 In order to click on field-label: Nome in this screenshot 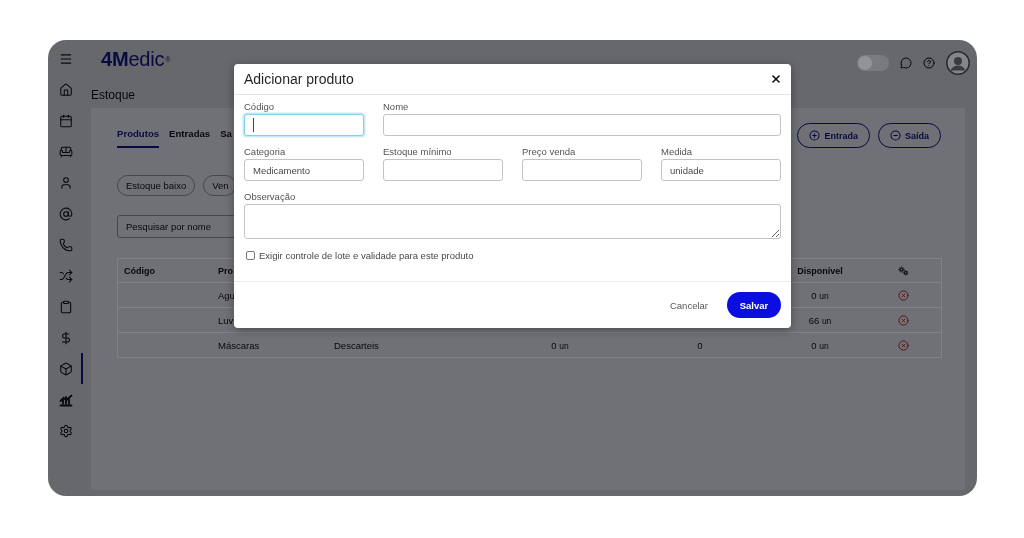, I will do `click(396, 107)`.